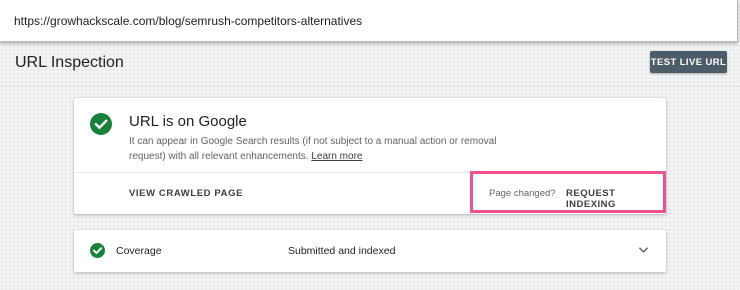 The image size is (740, 290). What do you see at coordinates (522, 193) in the screenshot?
I see `page-changed-label: Page changed?` at bounding box center [522, 193].